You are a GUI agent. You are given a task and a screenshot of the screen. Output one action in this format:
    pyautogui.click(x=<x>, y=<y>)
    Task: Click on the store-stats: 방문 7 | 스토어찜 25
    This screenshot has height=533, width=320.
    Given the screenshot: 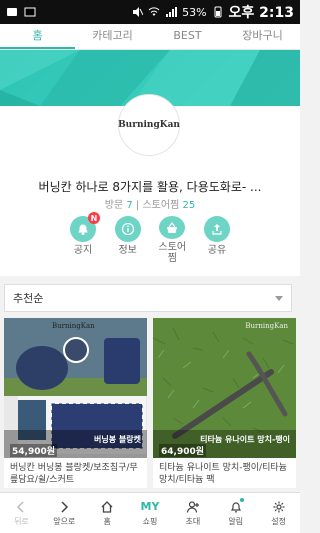 What is the action you would take?
    pyautogui.click(x=150, y=205)
    